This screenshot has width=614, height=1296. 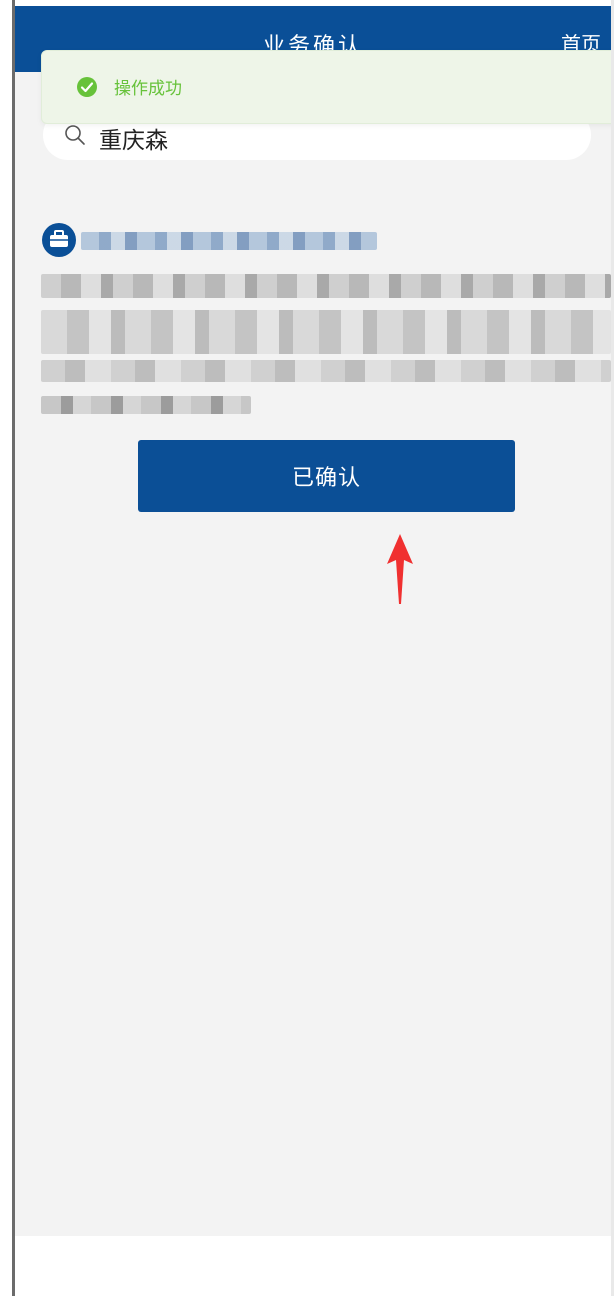 I want to click on card-title-redacted, so click(x=229, y=241).